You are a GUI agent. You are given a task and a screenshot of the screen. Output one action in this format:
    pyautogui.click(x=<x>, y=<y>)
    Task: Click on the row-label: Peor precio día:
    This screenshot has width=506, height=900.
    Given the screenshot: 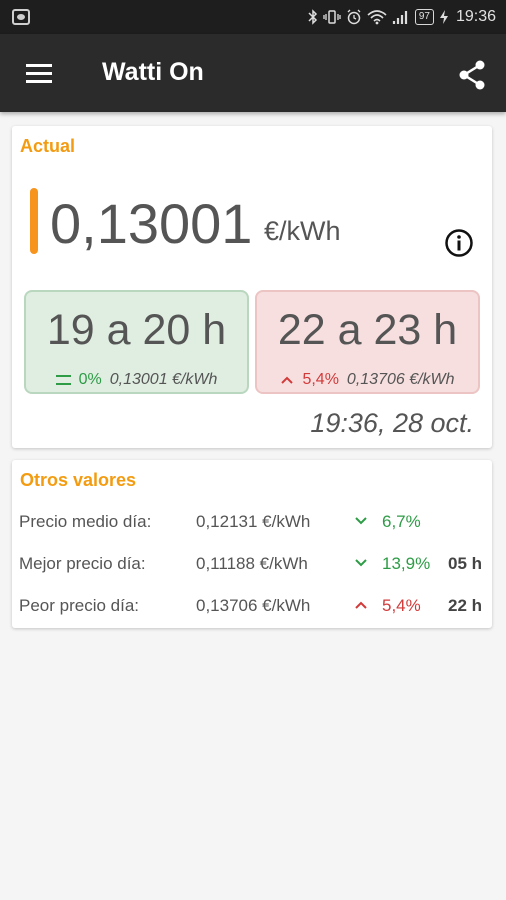 What is the action you would take?
    pyautogui.click(x=79, y=605)
    